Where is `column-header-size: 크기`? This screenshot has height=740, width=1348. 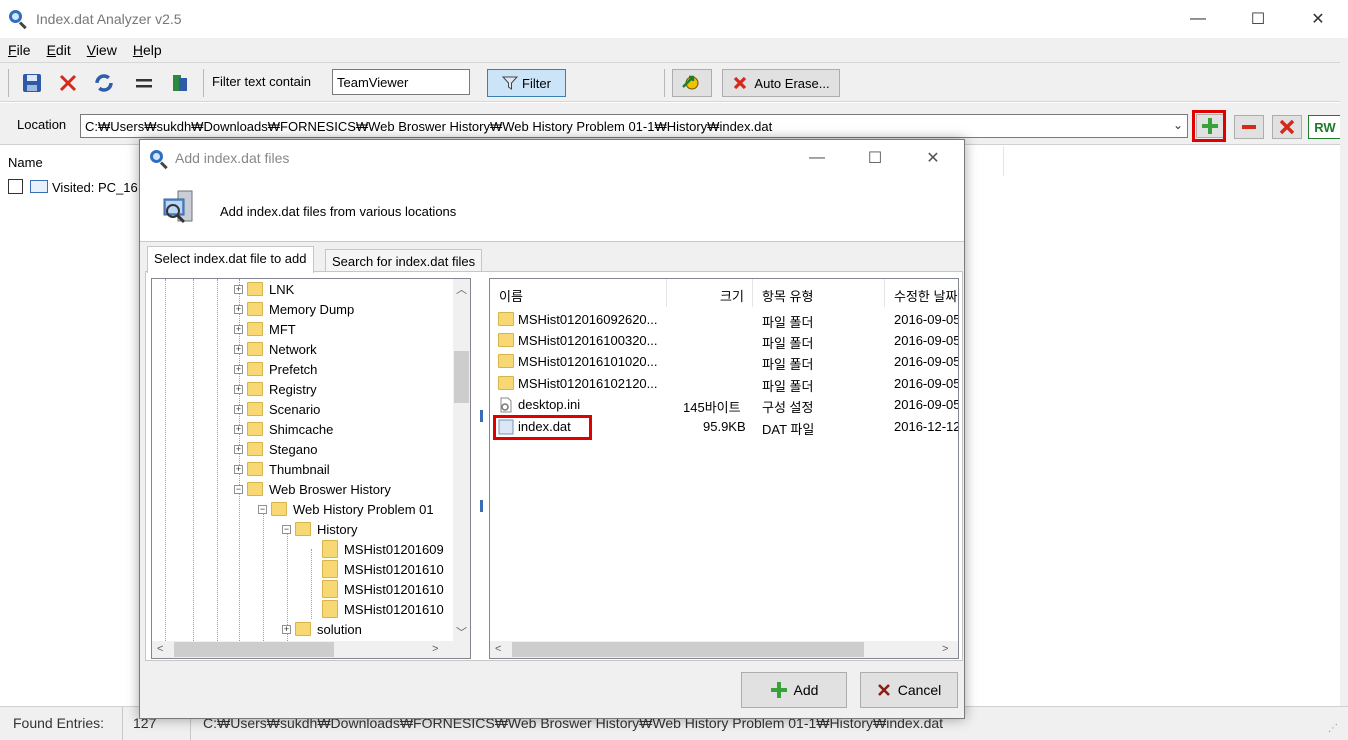 column-header-size: 크기 is located at coordinates (732, 294).